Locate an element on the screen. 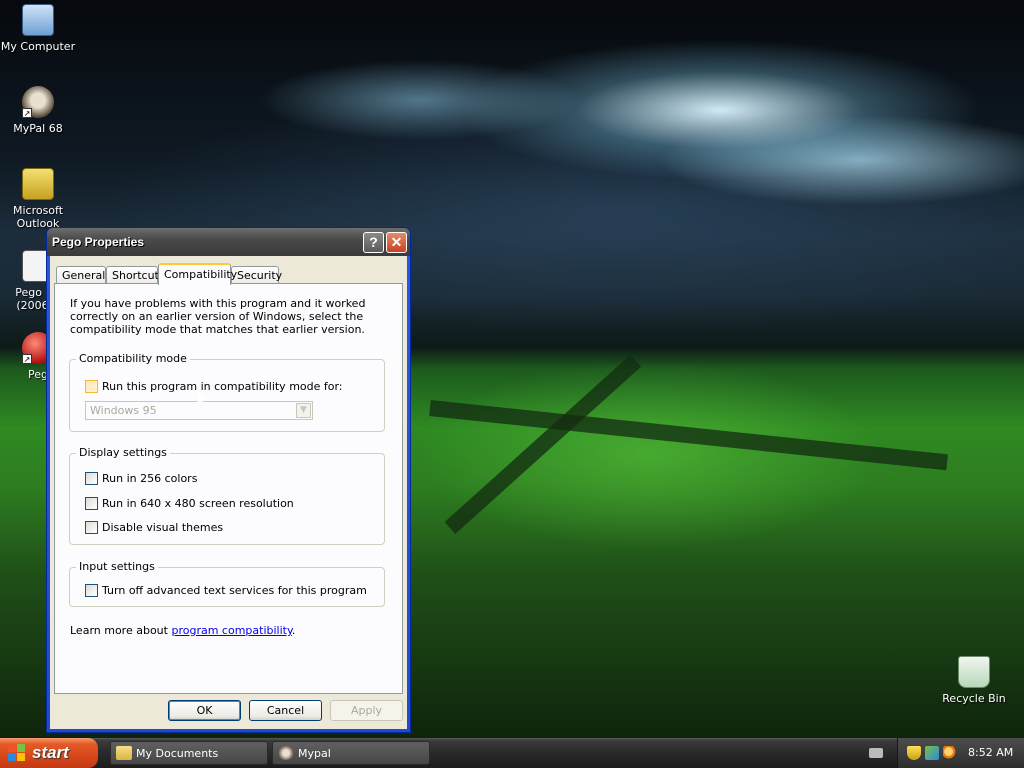  os-version-value: Windows 95 is located at coordinates (123, 410).